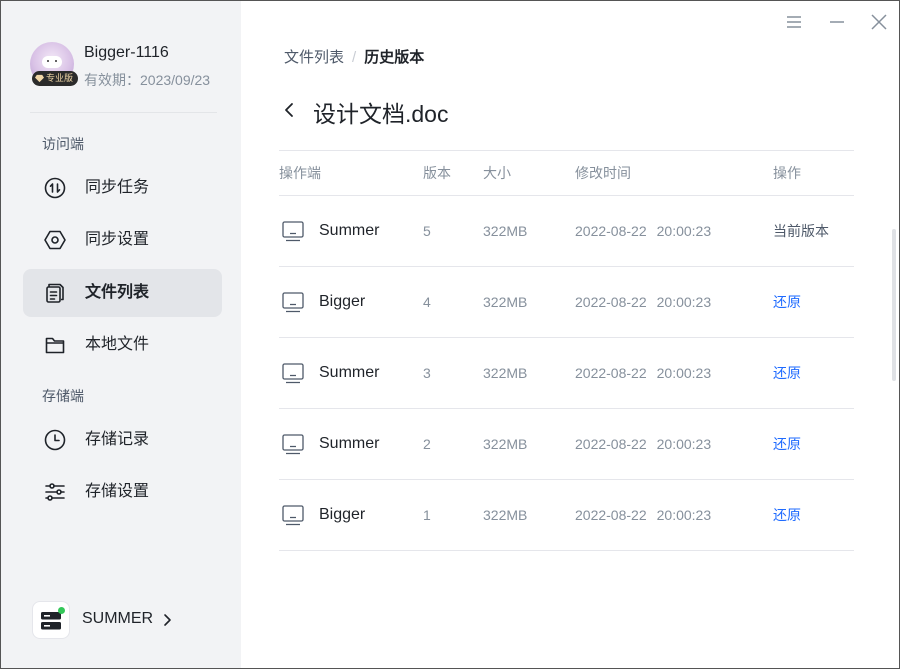 This screenshot has width=900, height=669. I want to click on sidebar-divider, so click(123, 112).